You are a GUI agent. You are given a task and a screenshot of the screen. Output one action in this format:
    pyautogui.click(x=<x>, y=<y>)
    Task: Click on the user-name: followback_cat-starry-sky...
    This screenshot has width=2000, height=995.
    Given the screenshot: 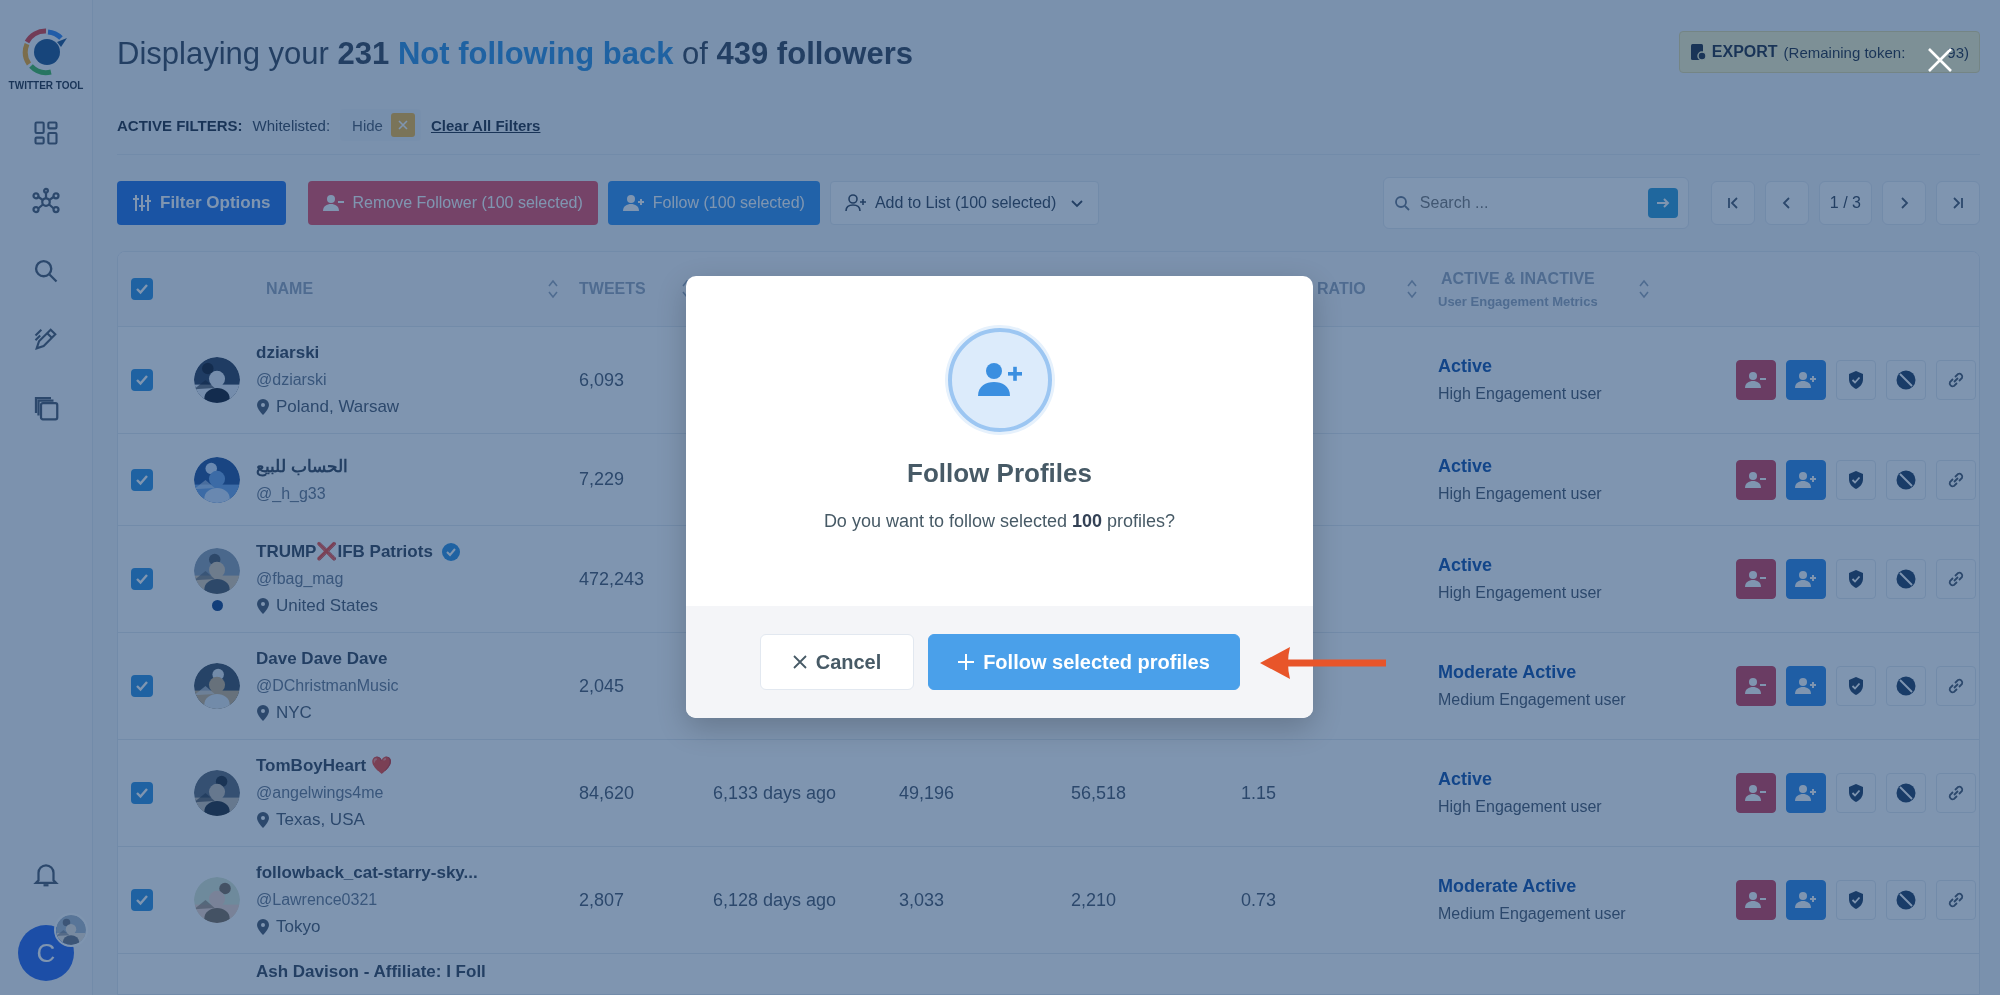 What is the action you would take?
    pyautogui.click(x=367, y=873)
    